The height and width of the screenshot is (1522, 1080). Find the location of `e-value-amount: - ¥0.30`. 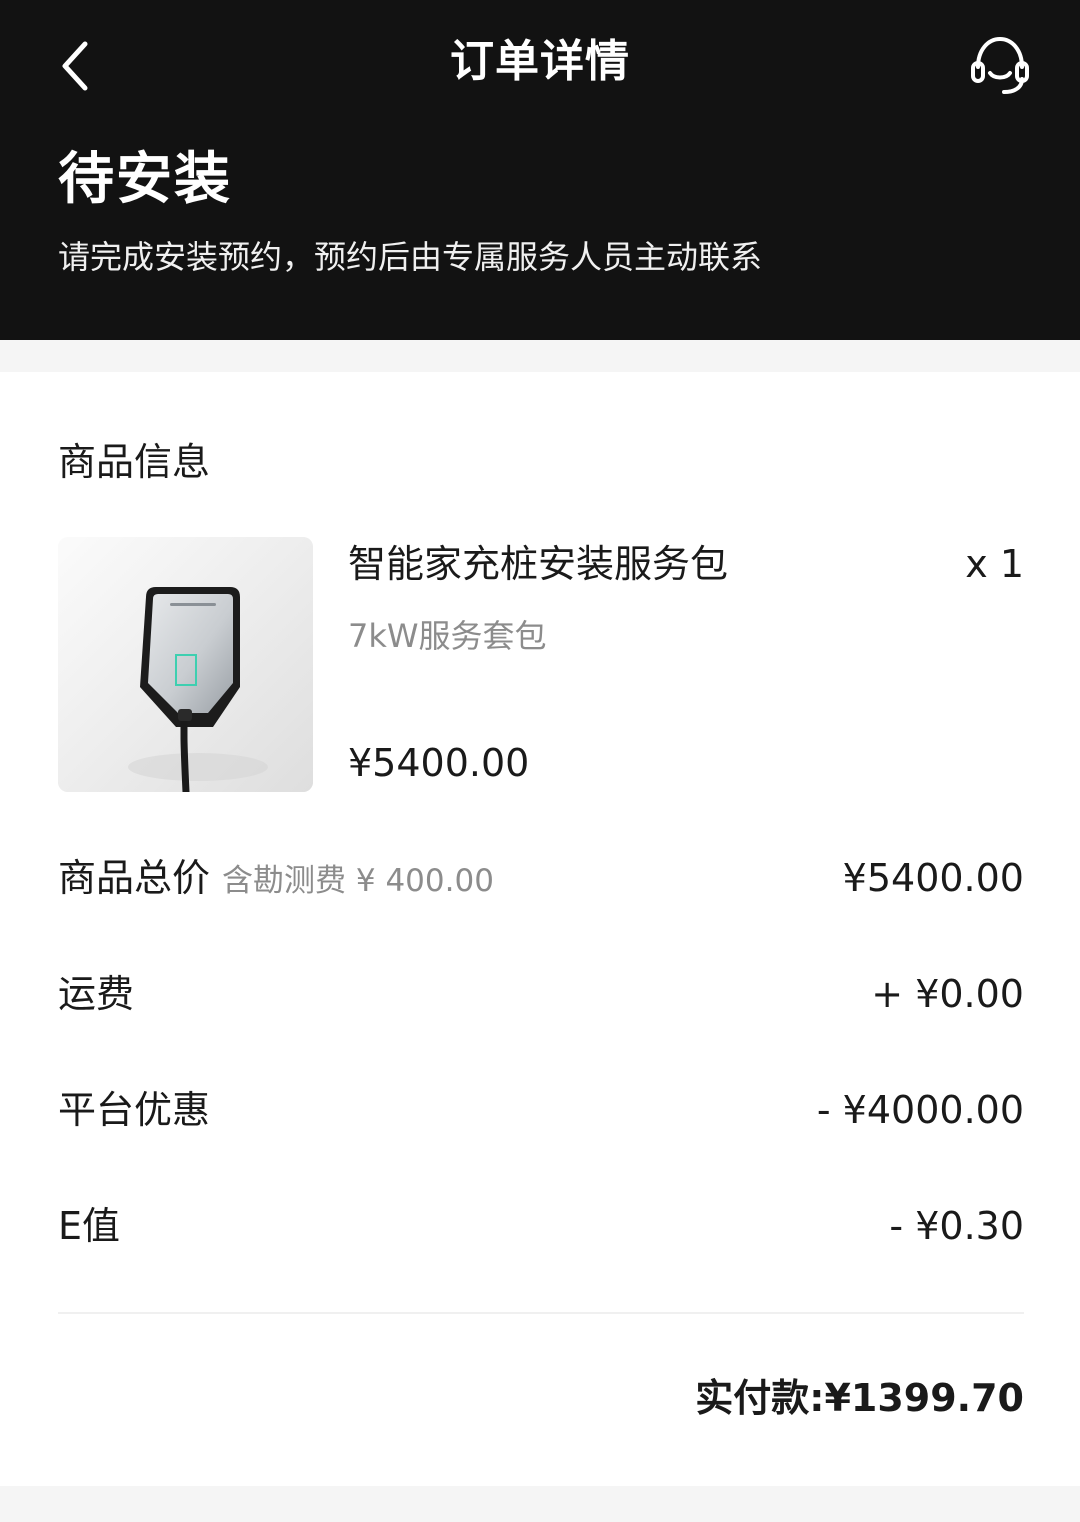

e-value-amount: - ¥0.30 is located at coordinates (956, 1226).